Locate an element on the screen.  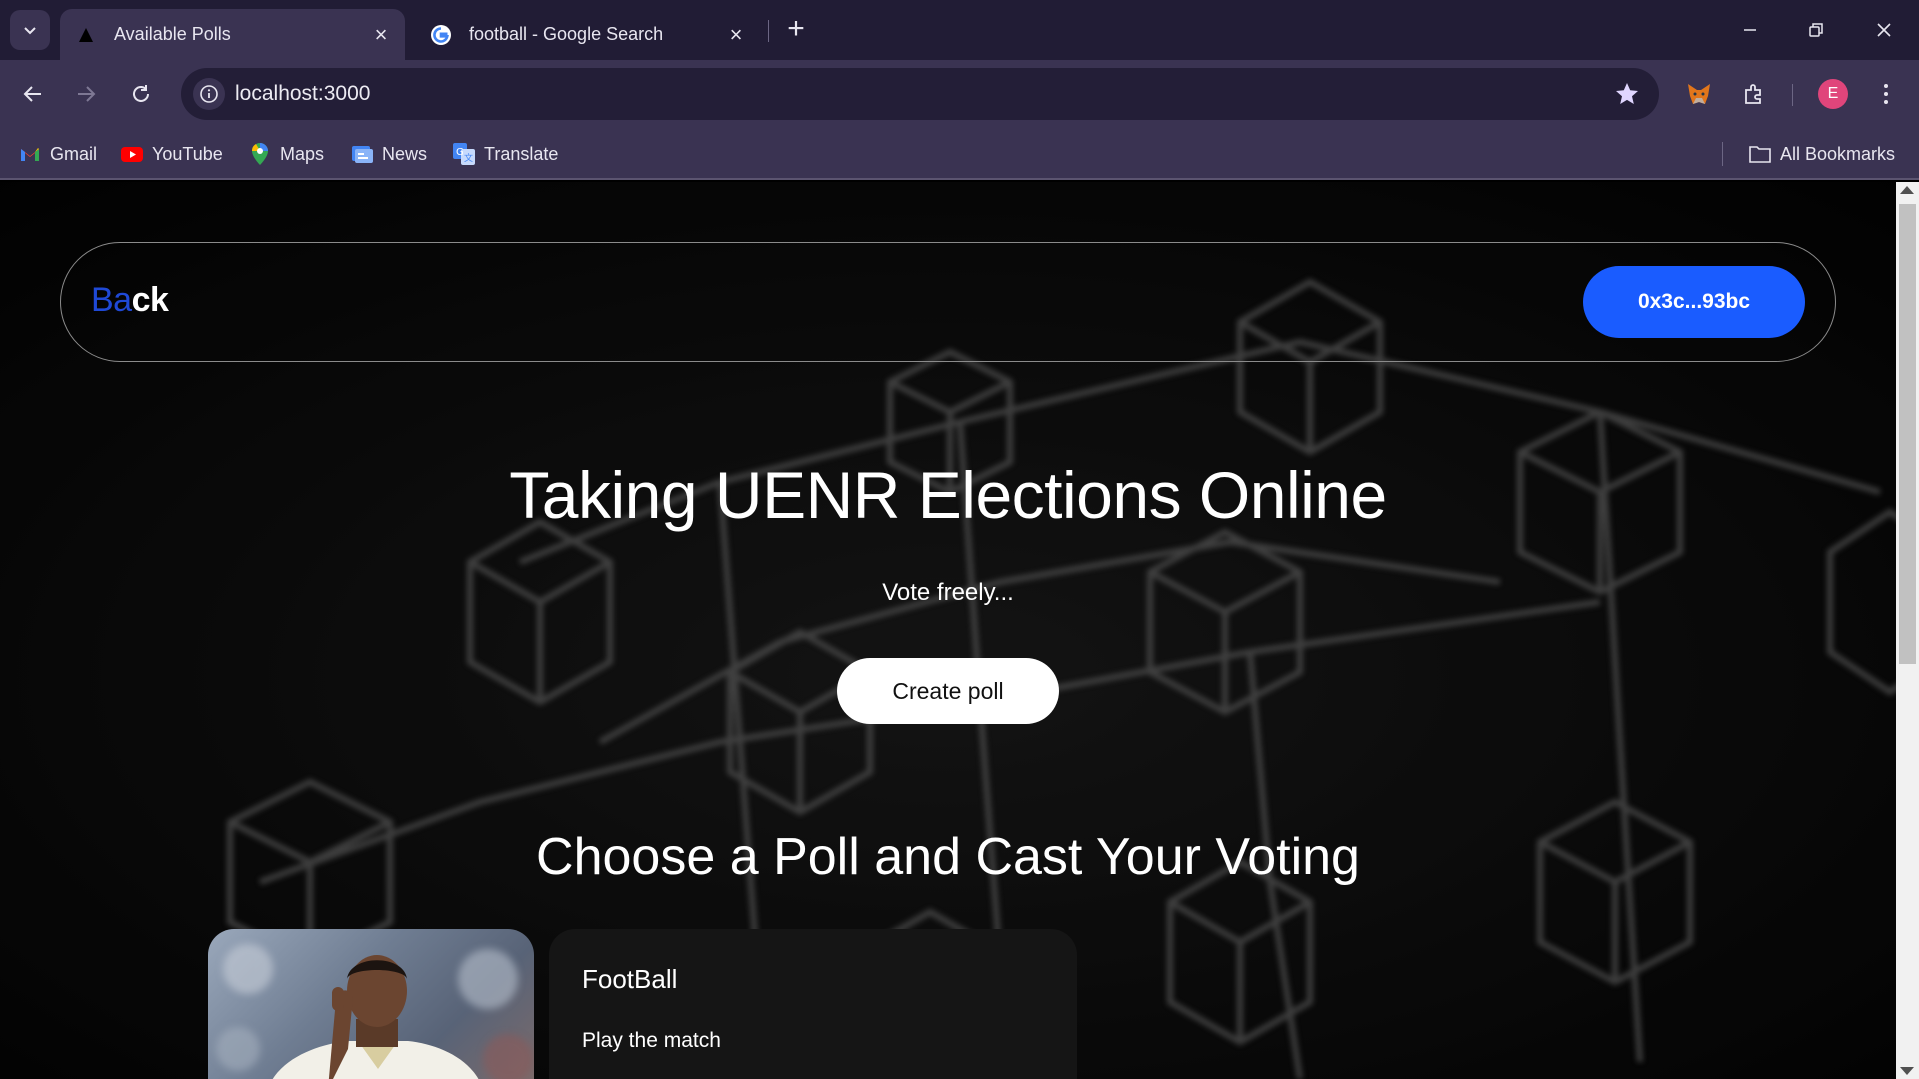
wallet-address-button: 0x3c...93bc is located at coordinates (1694, 302).